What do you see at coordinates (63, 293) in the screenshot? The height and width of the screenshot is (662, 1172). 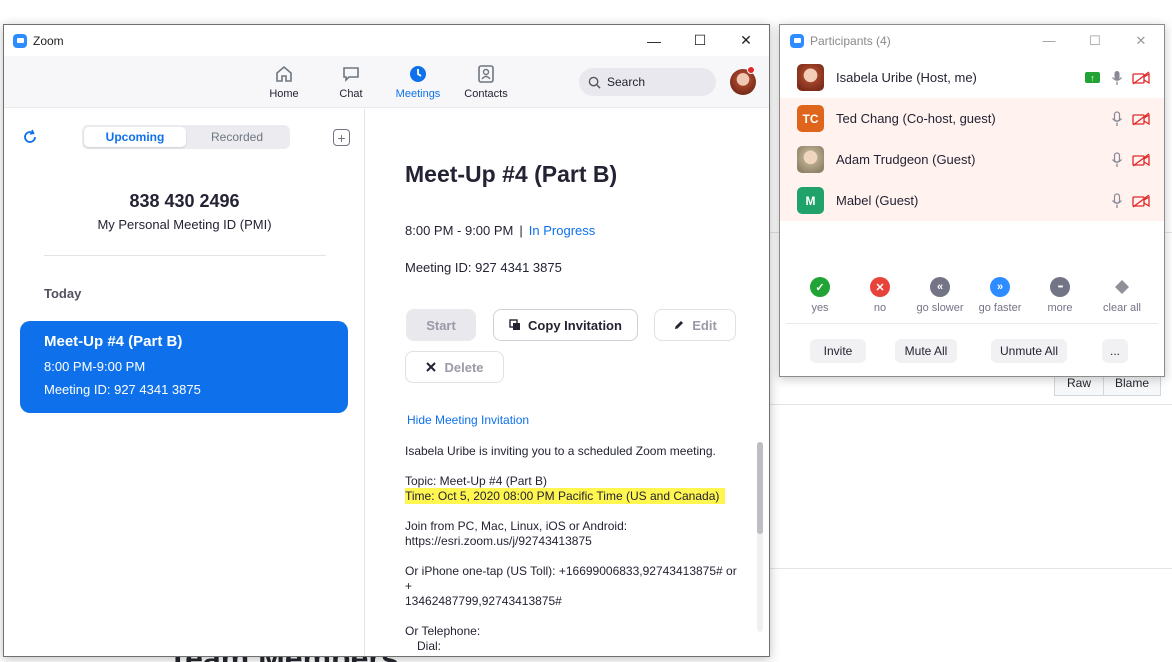 I see `section-header-today: Today` at bounding box center [63, 293].